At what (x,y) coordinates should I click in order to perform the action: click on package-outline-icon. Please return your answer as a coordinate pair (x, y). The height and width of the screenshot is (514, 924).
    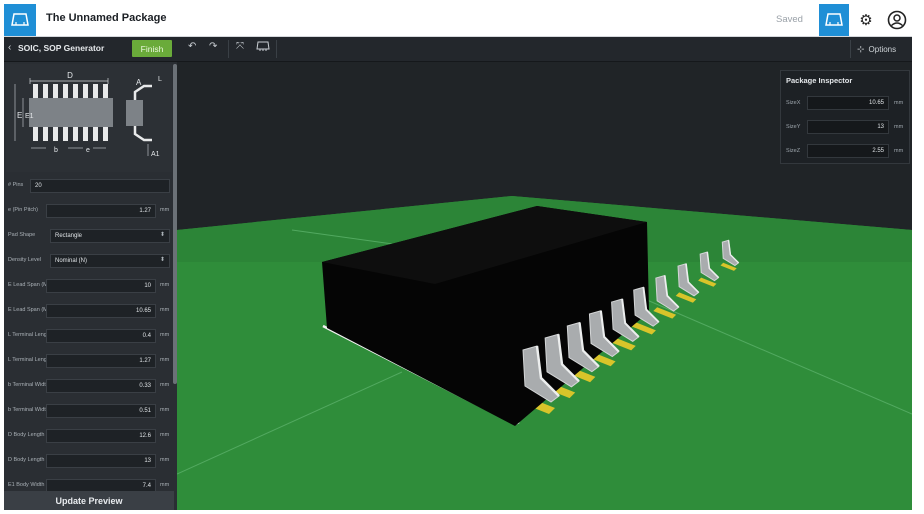
    Looking at the image, I should click on (263, 47).